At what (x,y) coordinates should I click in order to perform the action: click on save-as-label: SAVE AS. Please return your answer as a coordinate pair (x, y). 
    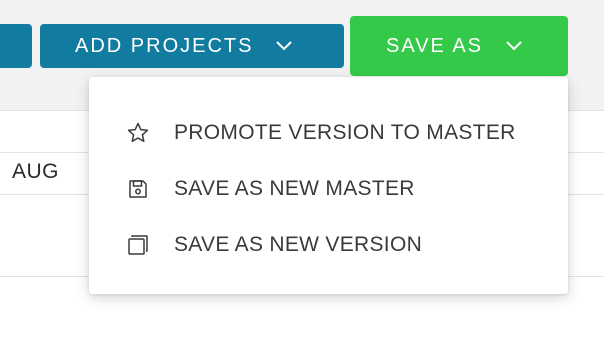
    Looking at the image, I should click on (435, 45).